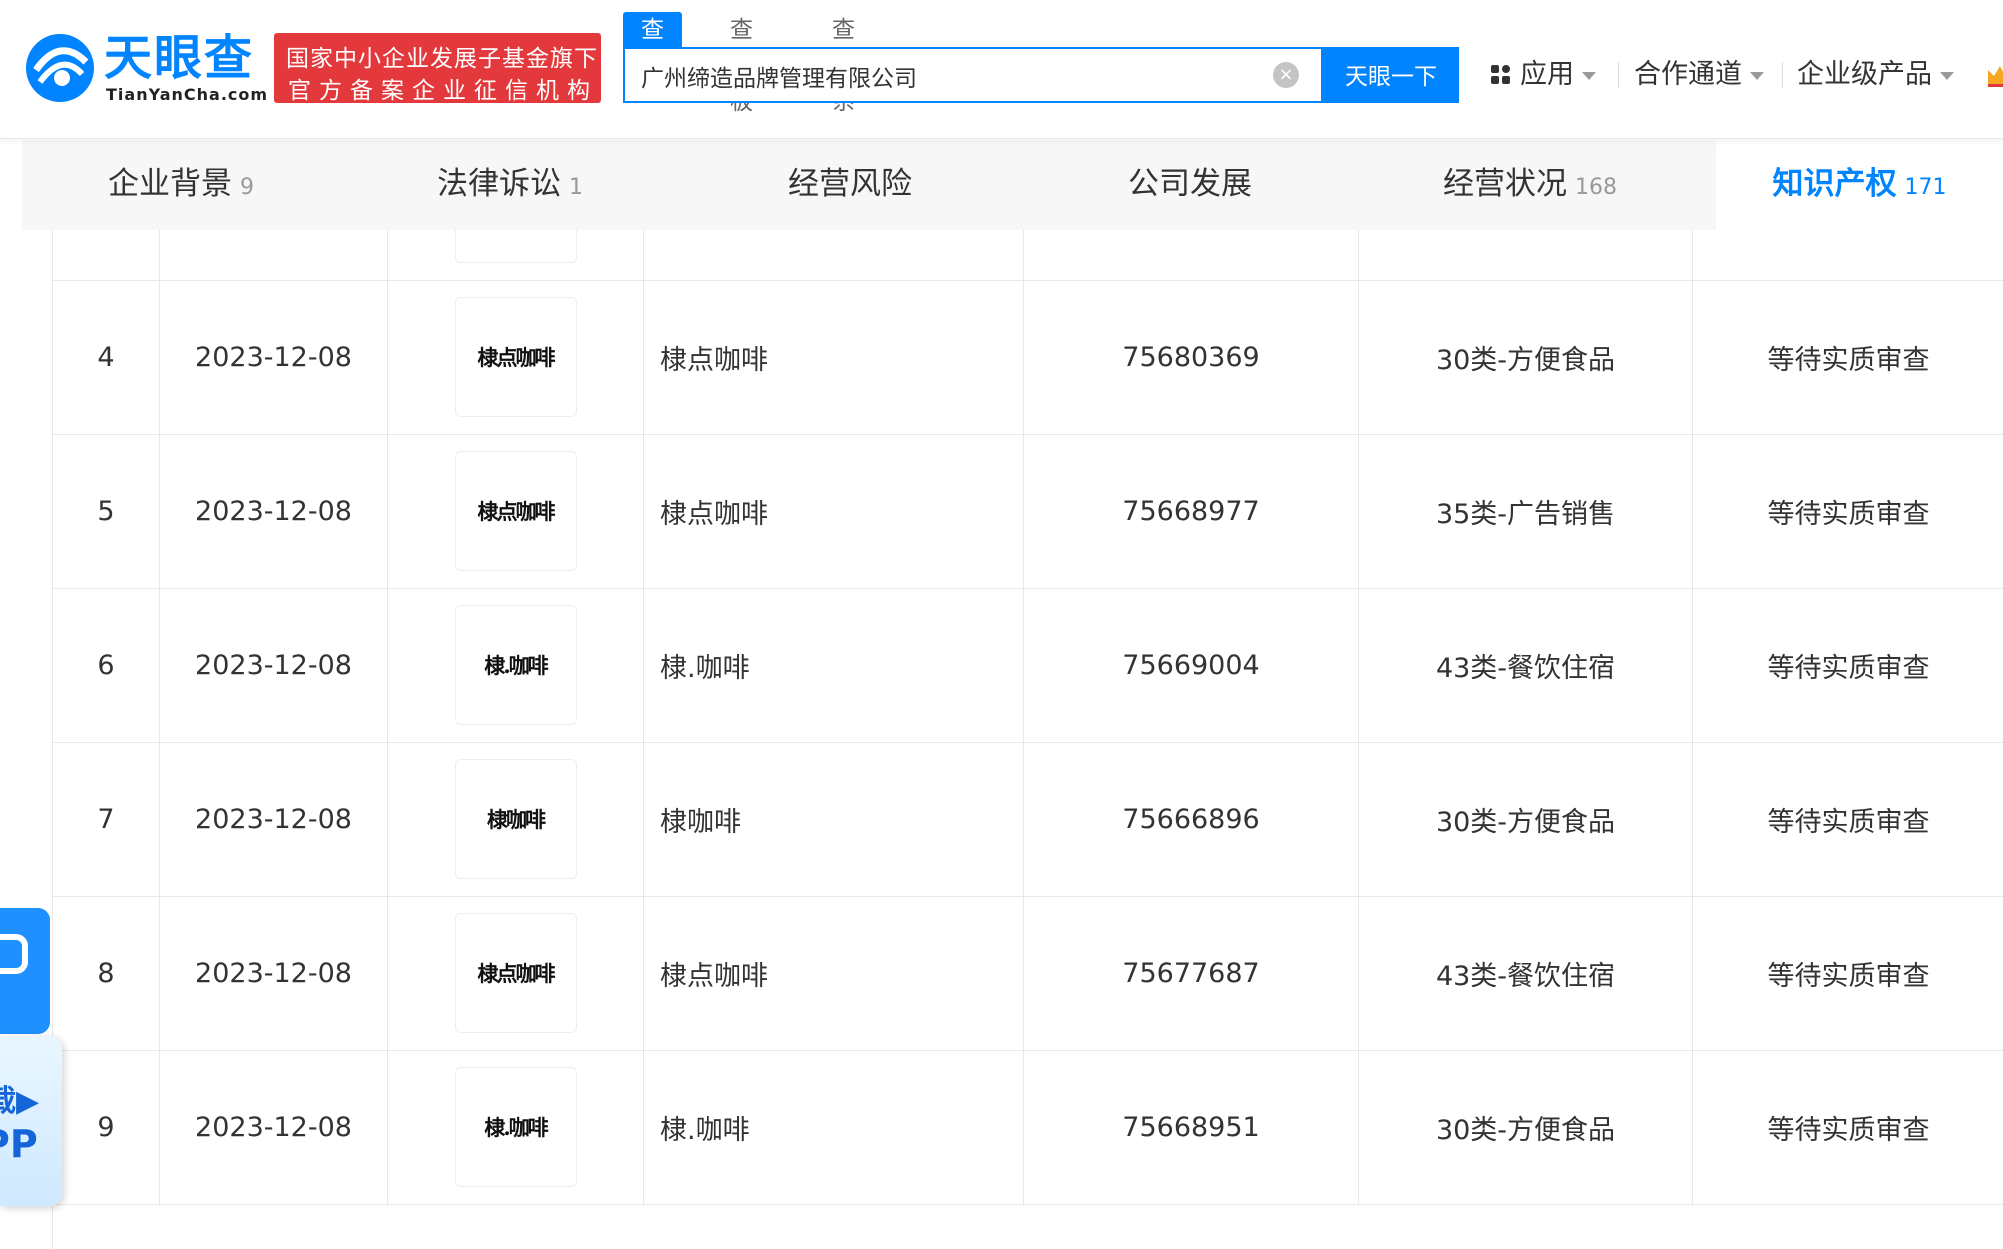 This screenshot has height=1249, width=2003. What do you see at coordinates (1500, 74) in the screenshot?
I see `apps-grid-icon` at bounding box center [1500, 74].